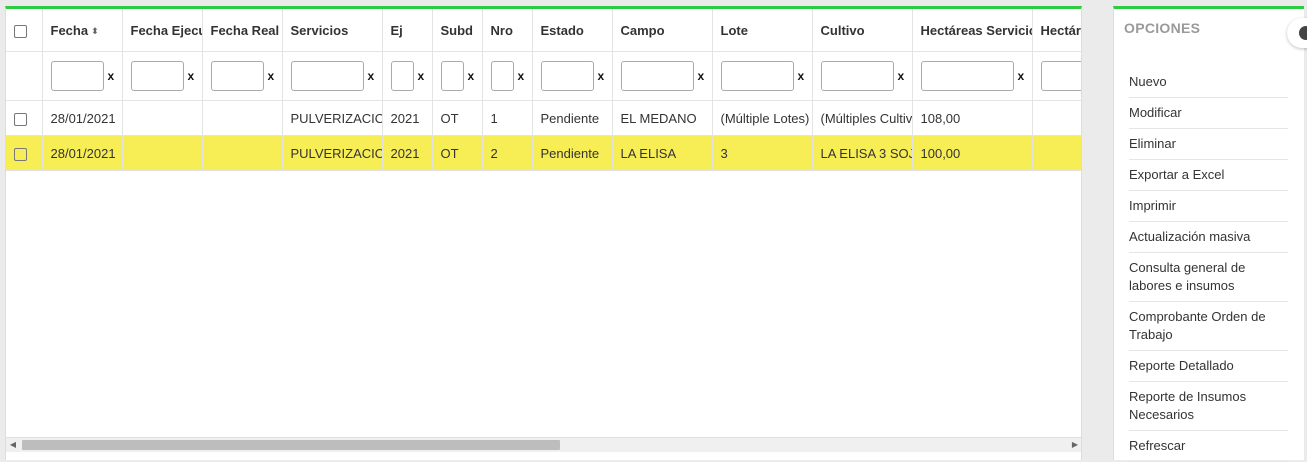  What do you see at coordinates (976, 30) in the screenshot?
I see `column-header-label: Hectáreas Servicio` at bounding box center [976, 30].